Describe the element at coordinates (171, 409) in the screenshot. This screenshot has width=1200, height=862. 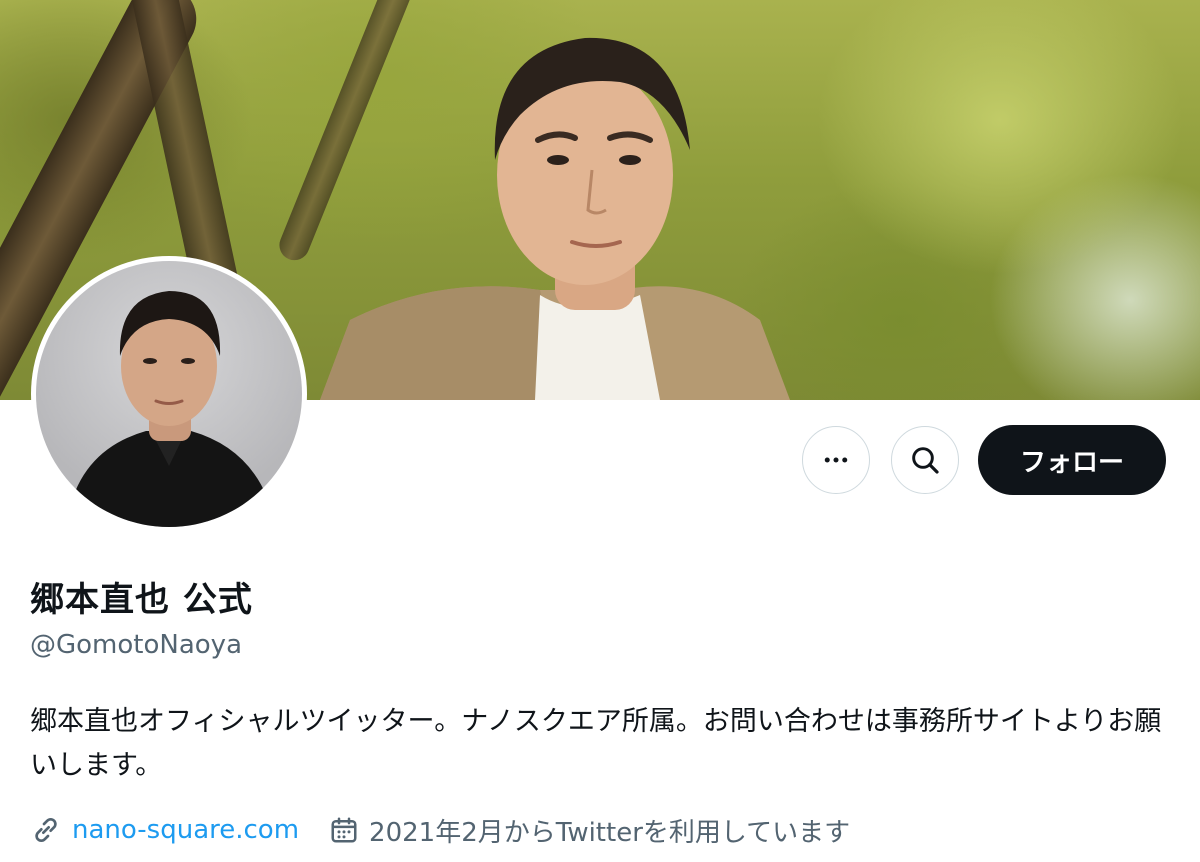
I see `avatar-photo` at that location.